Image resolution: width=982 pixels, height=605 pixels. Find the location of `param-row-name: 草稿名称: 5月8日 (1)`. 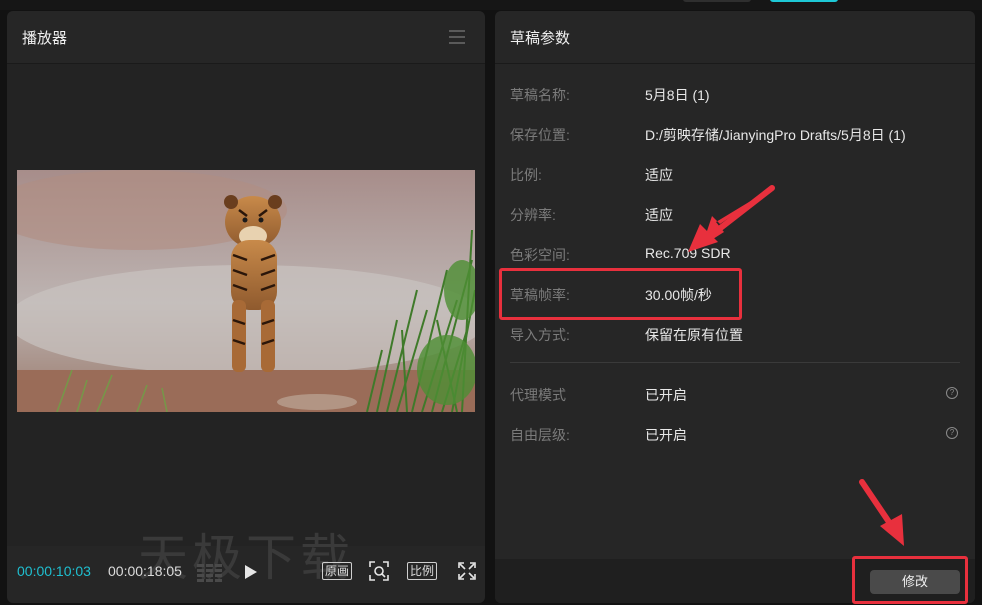

param-row-name: 草稿名称: 5月8日 (1) is located at coordinates (735, 95).